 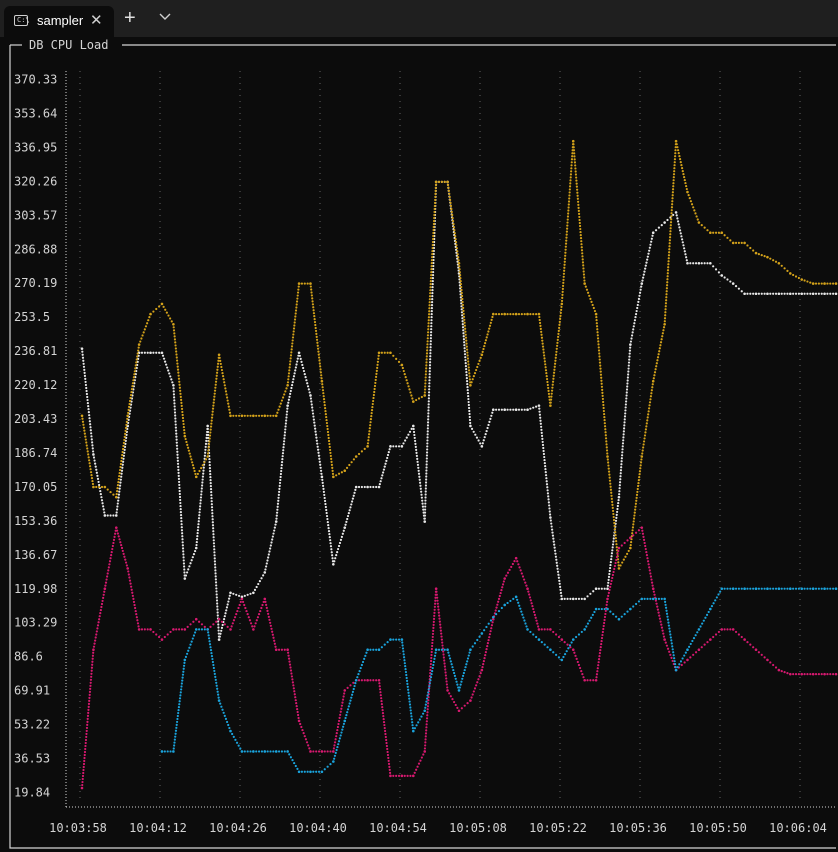 I want to click on chevron-down-icon, so click(x=165, y=17).